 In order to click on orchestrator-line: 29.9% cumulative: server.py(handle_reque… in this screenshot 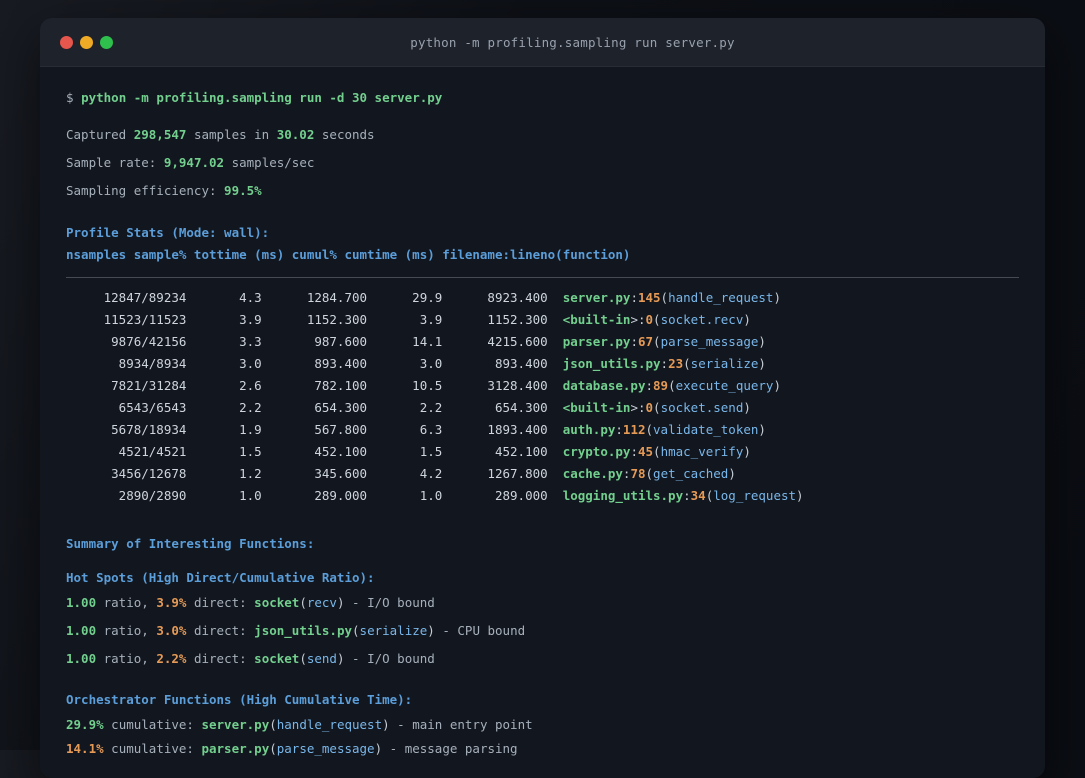, I will do `click(299, 724)`.